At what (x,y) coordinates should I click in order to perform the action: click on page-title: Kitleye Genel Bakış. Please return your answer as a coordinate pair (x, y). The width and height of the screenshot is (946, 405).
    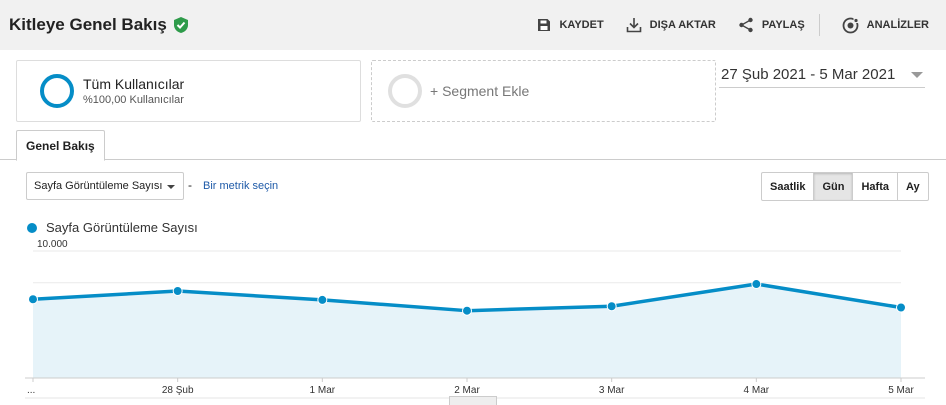
    Looking at the image, I should click on (99, 25).